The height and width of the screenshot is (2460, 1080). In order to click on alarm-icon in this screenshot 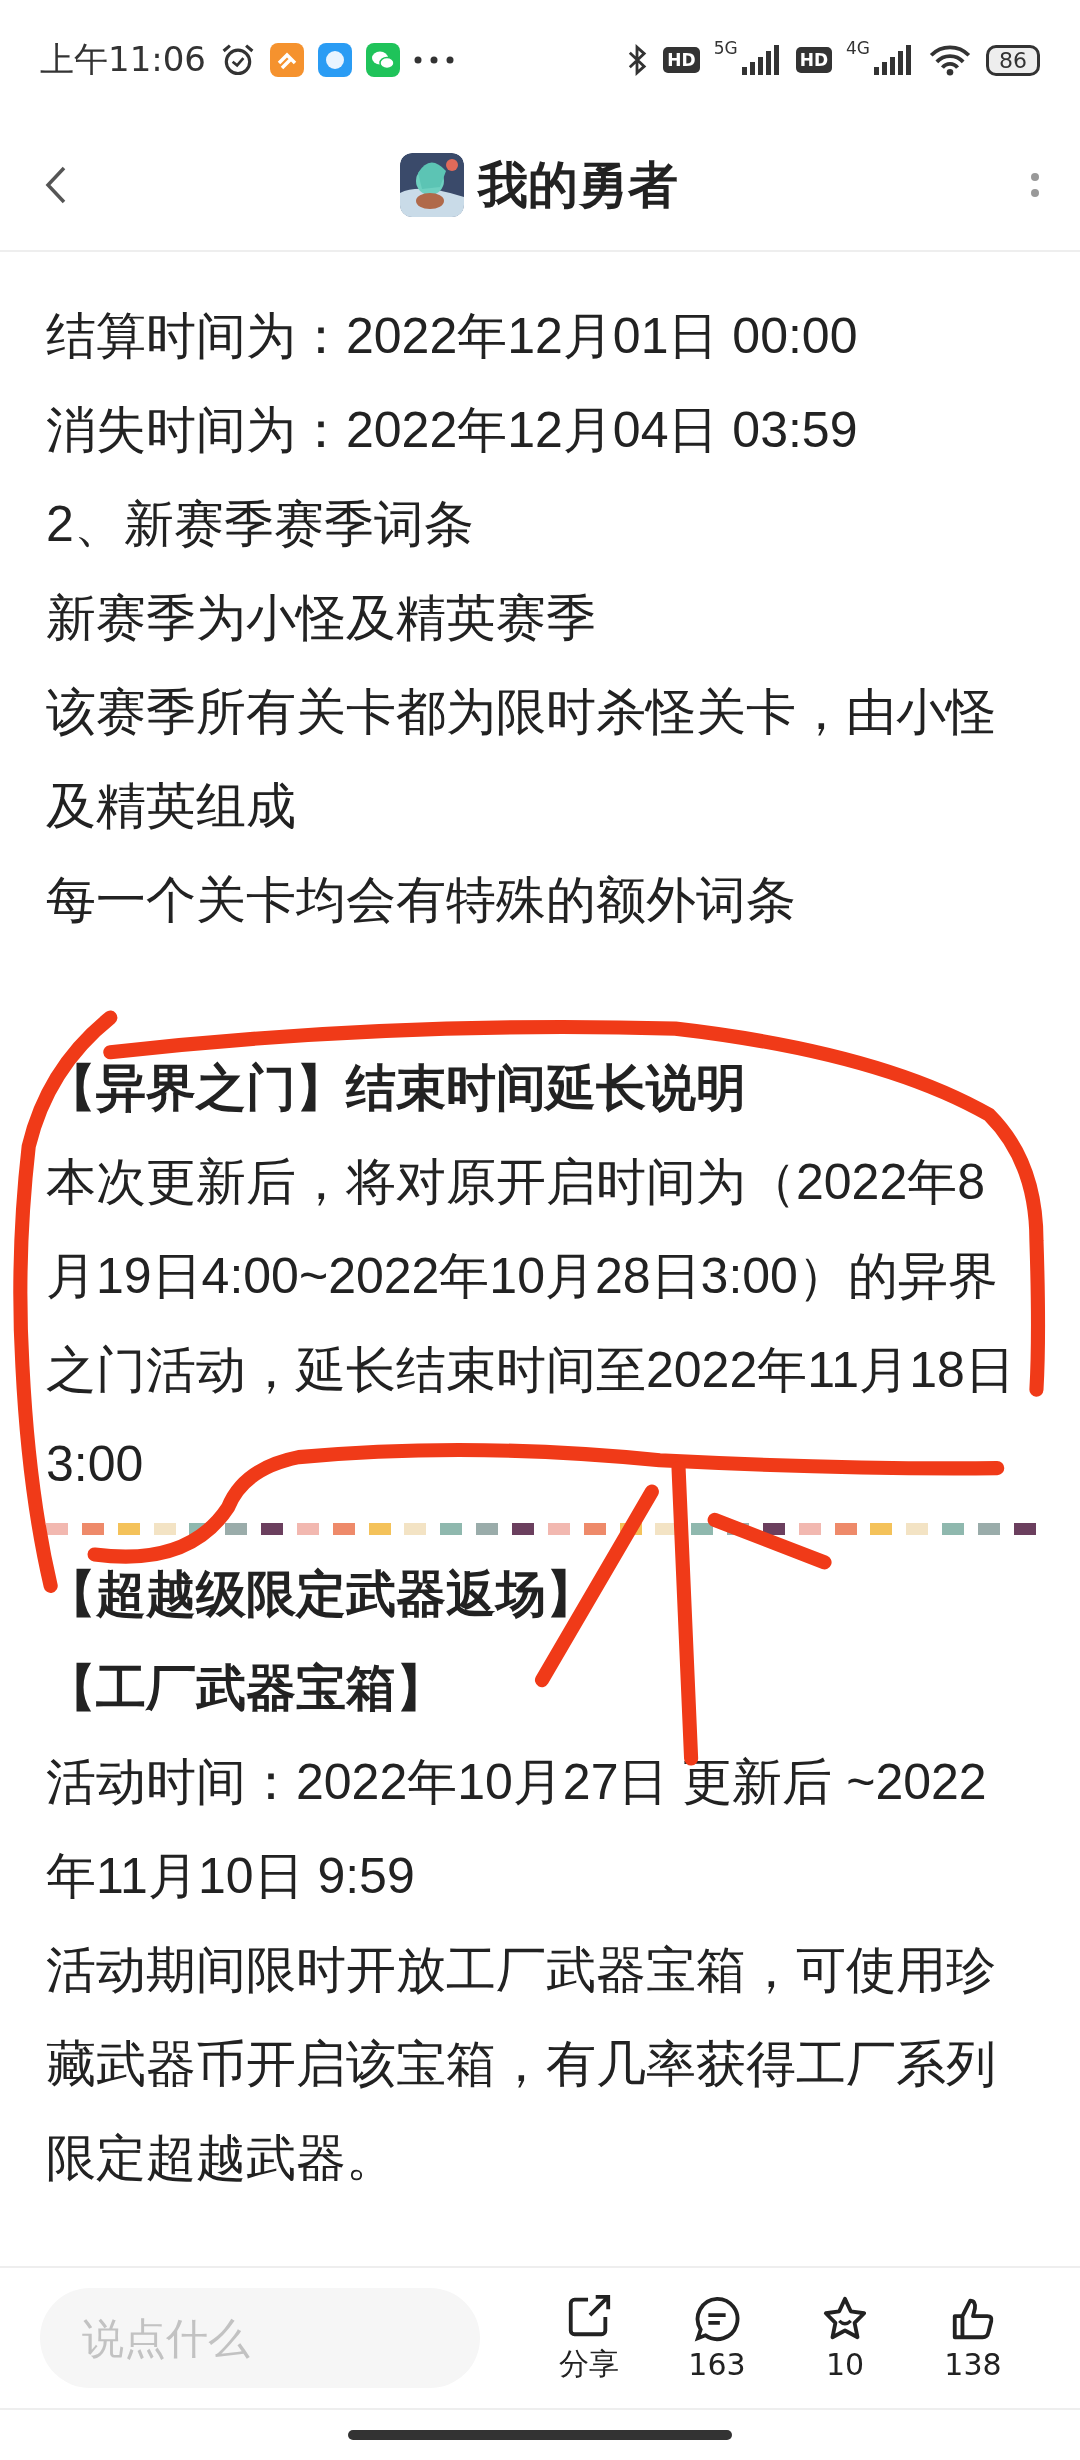, I will do `click(238, 60)`.